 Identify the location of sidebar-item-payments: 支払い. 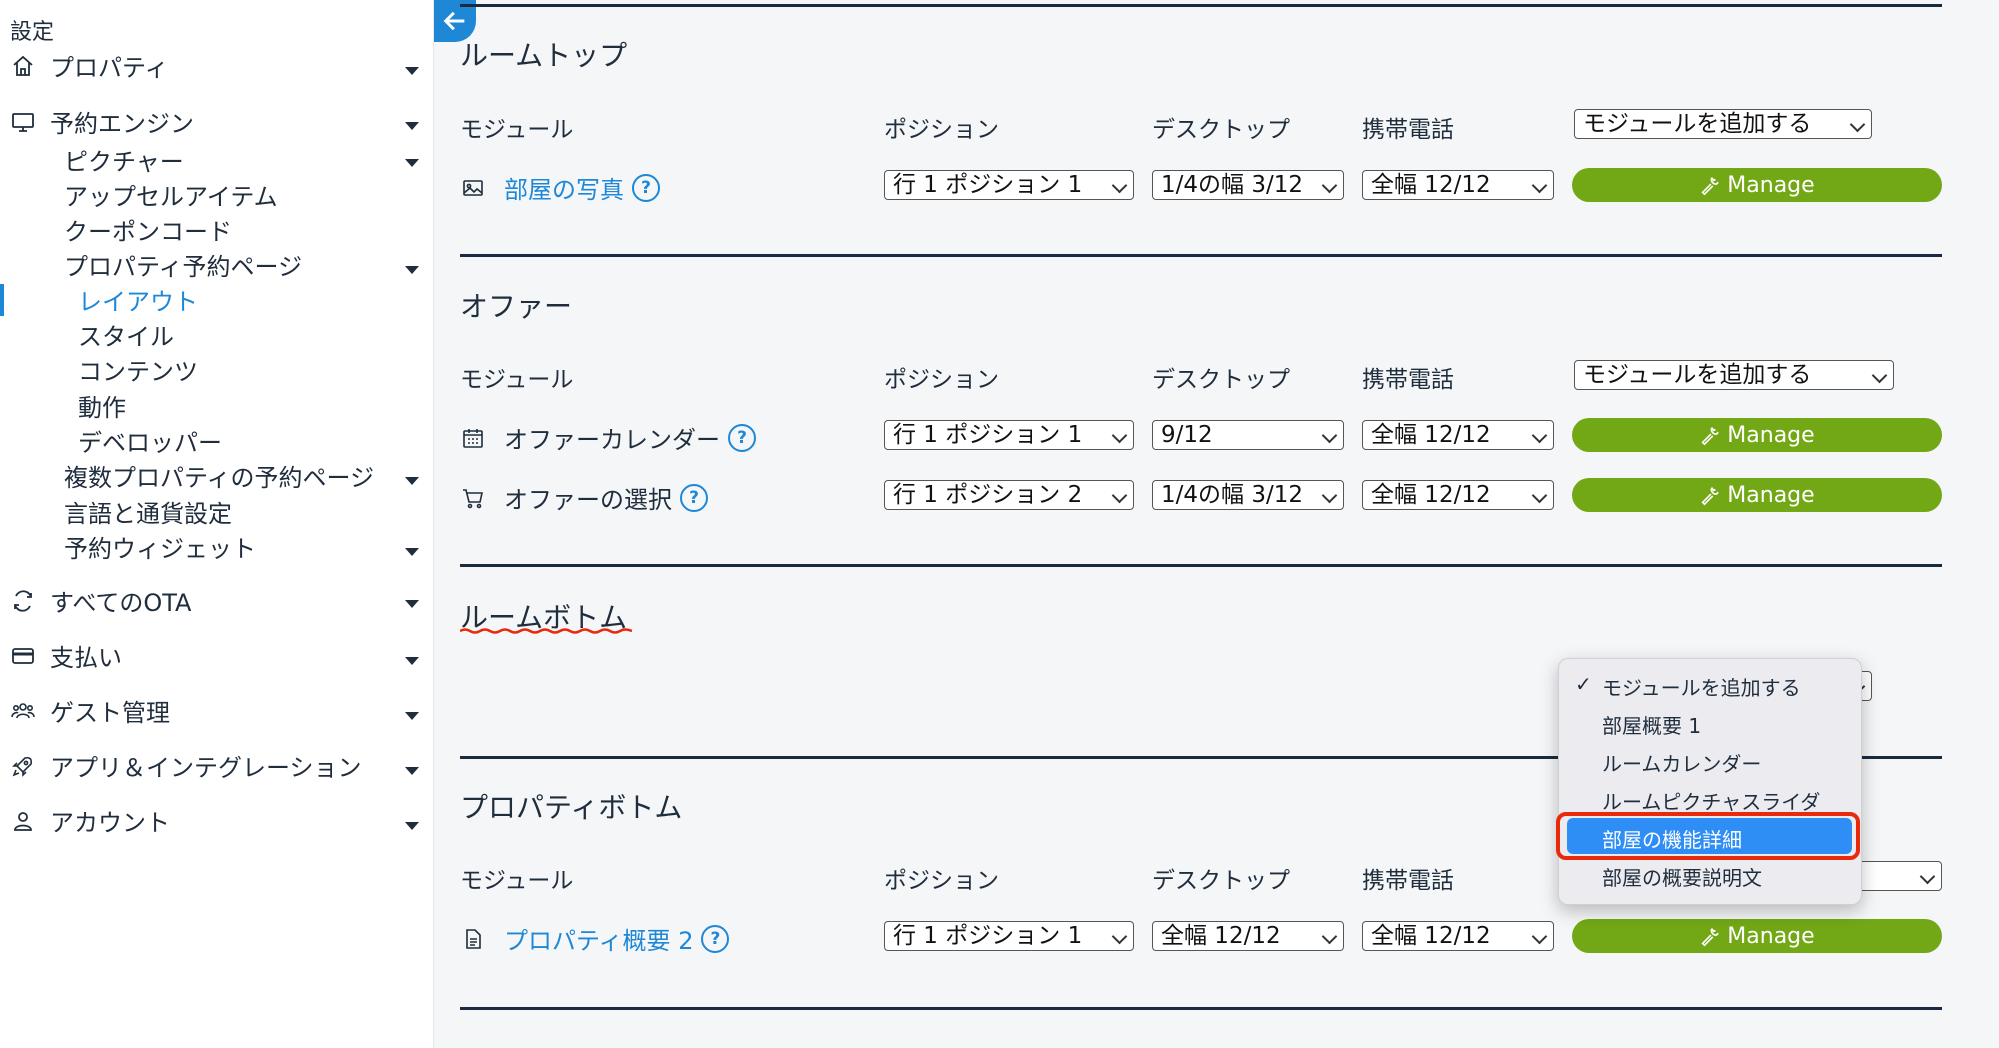
(66, 655).